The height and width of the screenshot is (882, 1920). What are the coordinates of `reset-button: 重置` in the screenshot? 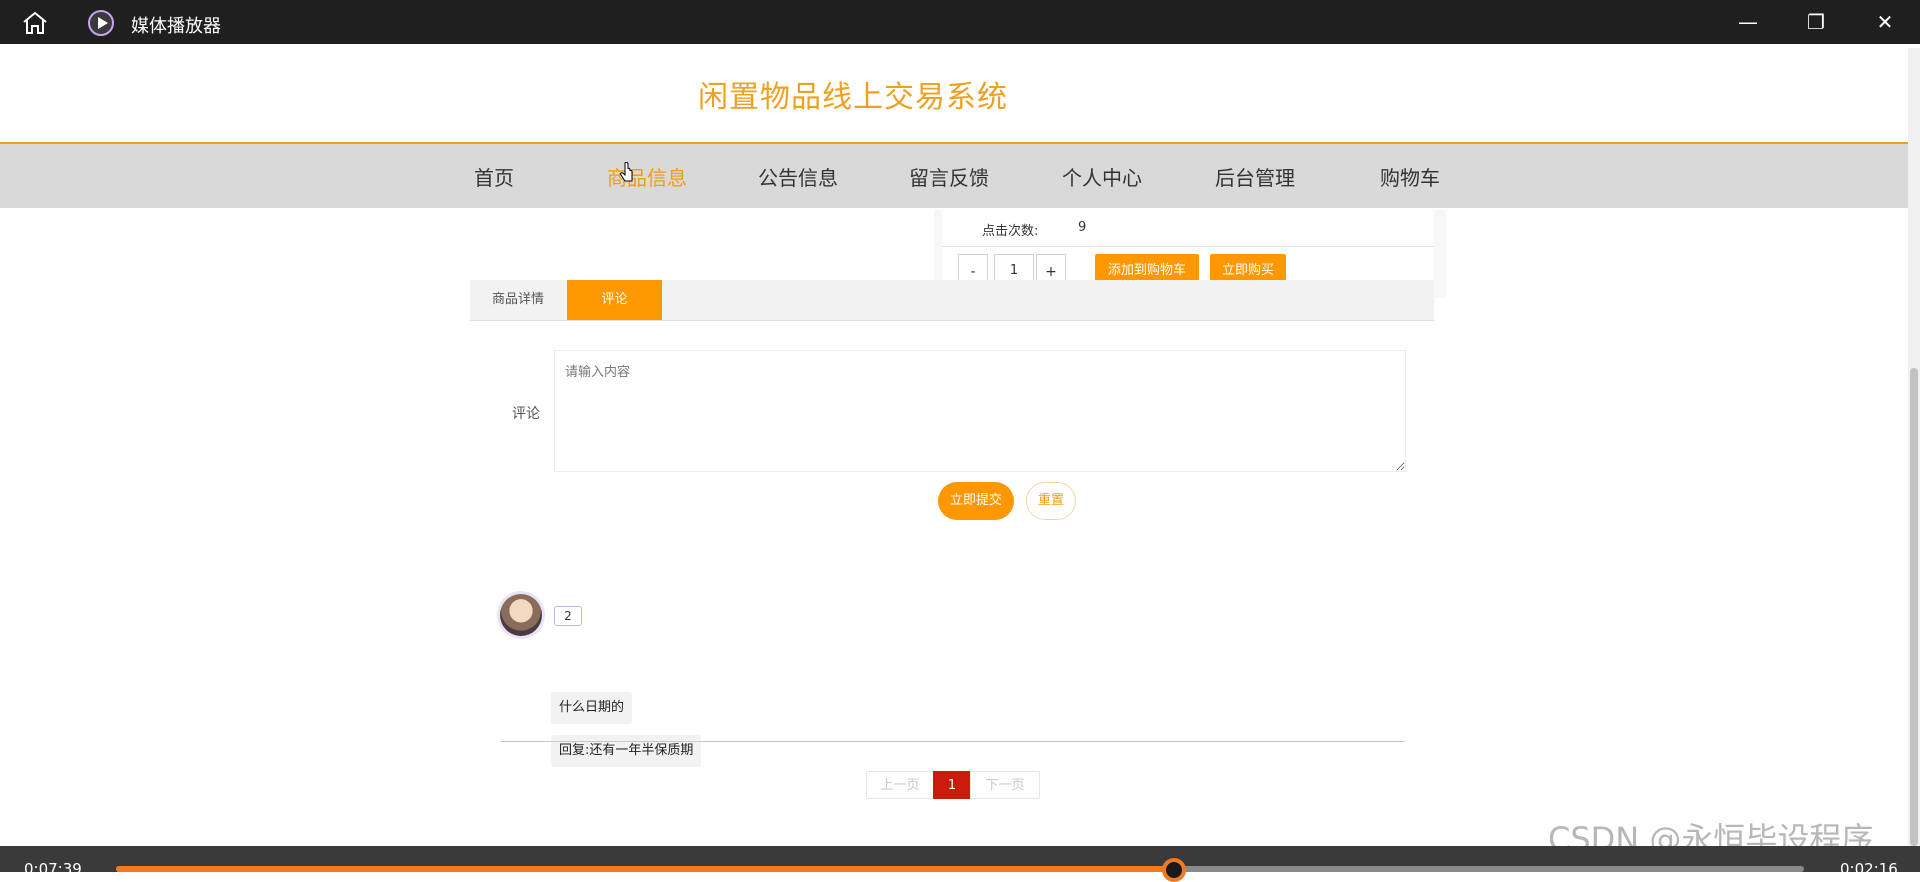 It's located at (1051, 501).